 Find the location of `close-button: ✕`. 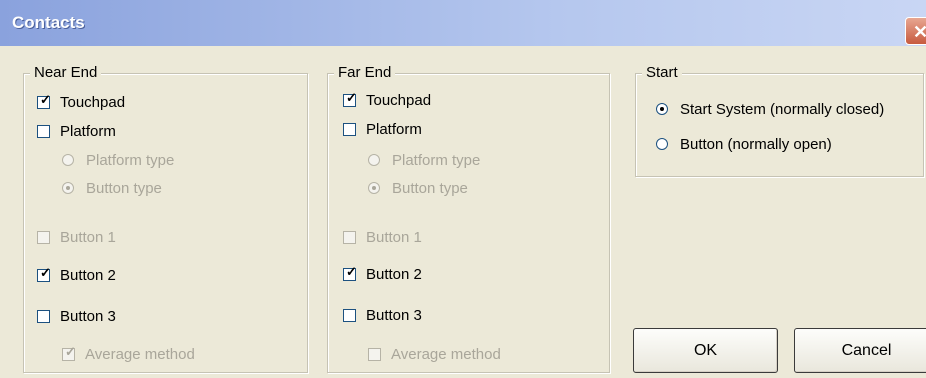

close-button: ✕ is located at coordinates (915, 31).